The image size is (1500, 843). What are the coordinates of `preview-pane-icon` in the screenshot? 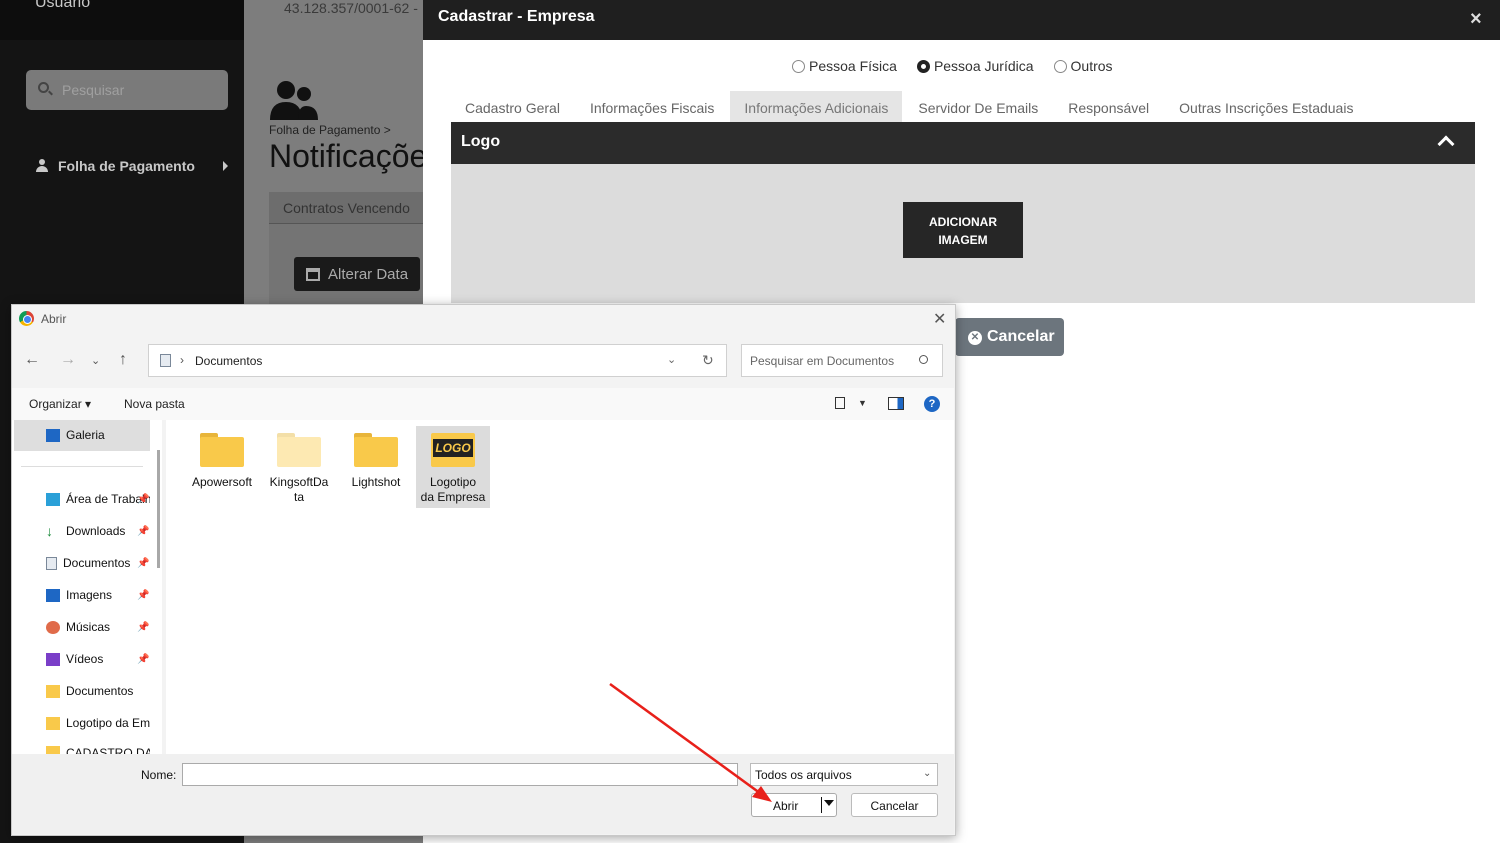 It's located at (896, 403).